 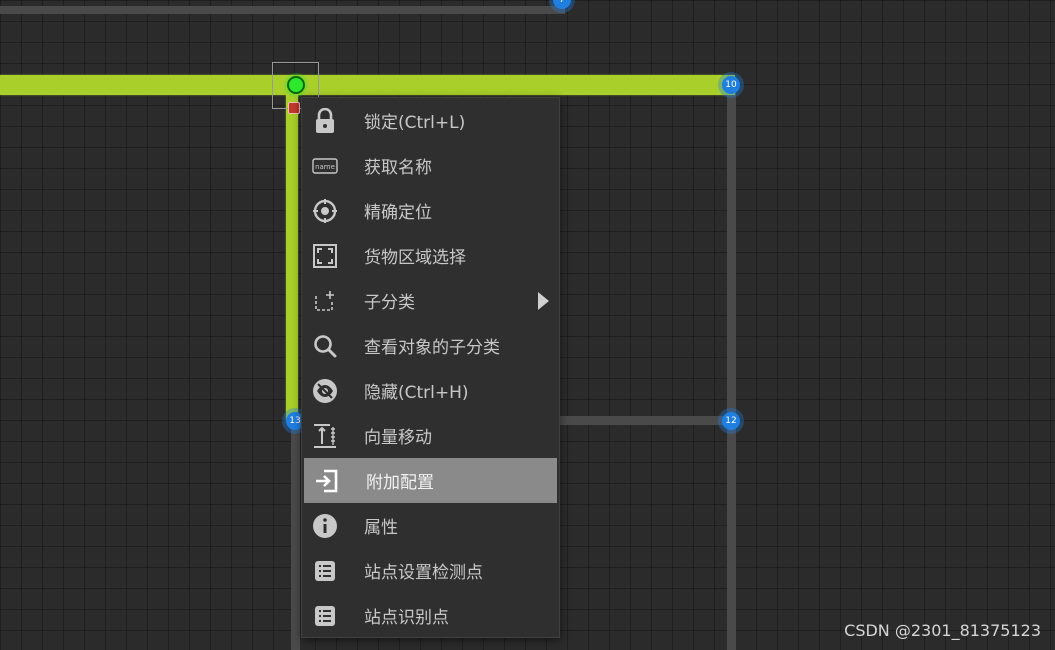 What do you see at coordinates (325, 346) in the screenshot?
I see `search-icon` at bounding box center [325, 346].